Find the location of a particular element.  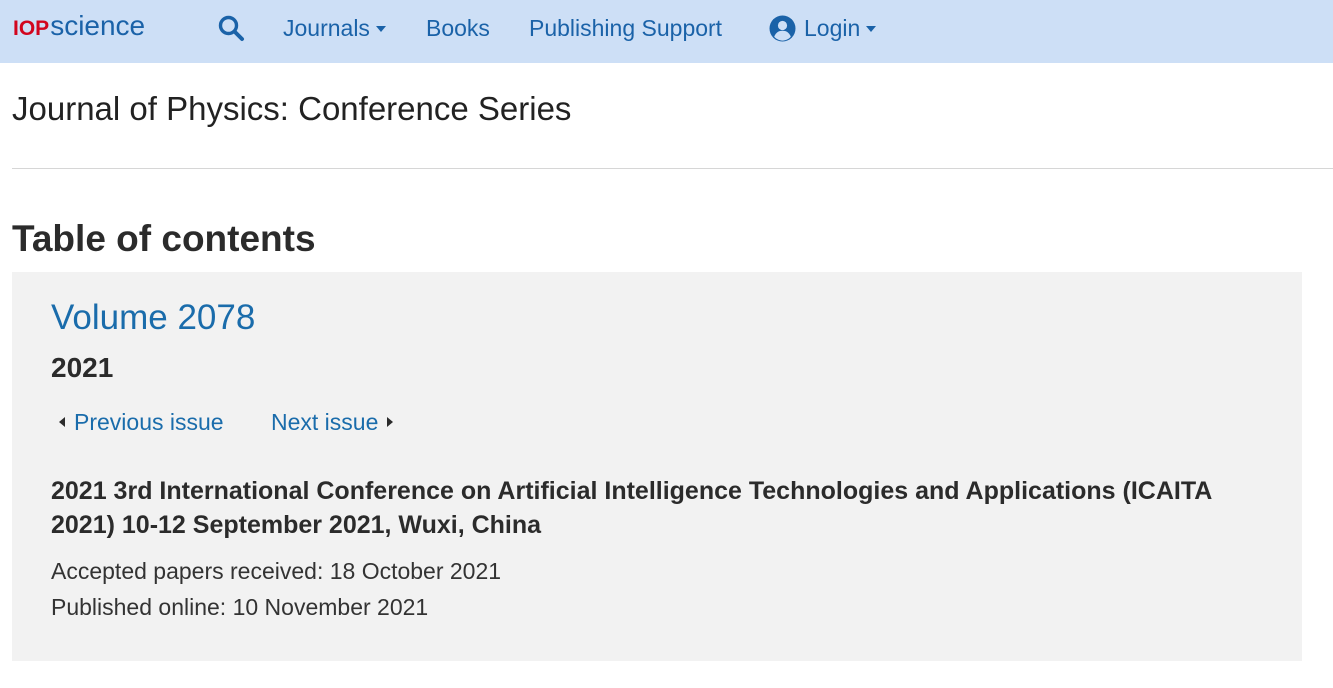

caret-left-icon is located at coordinates (62, 422).